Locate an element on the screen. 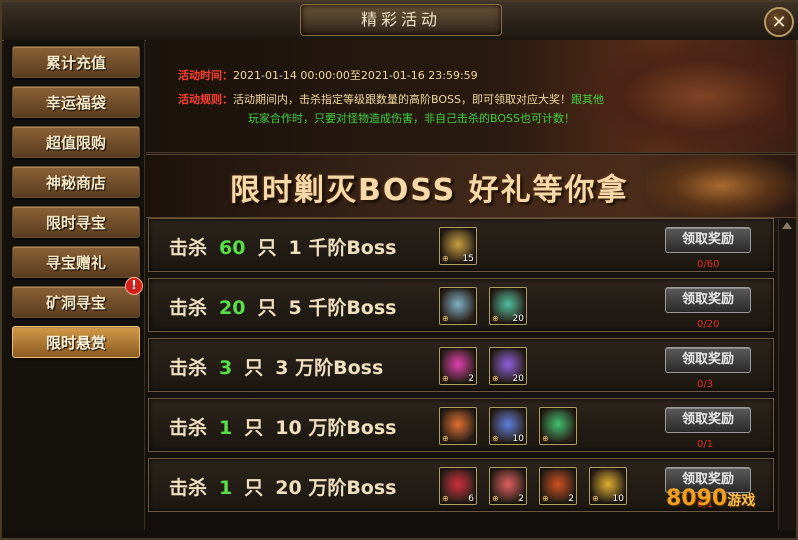 The height and width of the screenshot is (540, 798). watermark-number: 8090 is located at coordinates (697, 498).